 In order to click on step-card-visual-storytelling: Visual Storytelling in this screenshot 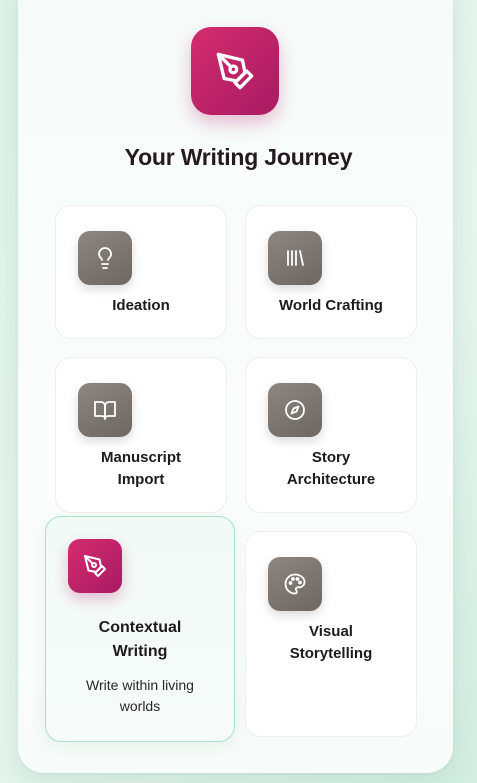, I will do `click(331, 634)`.